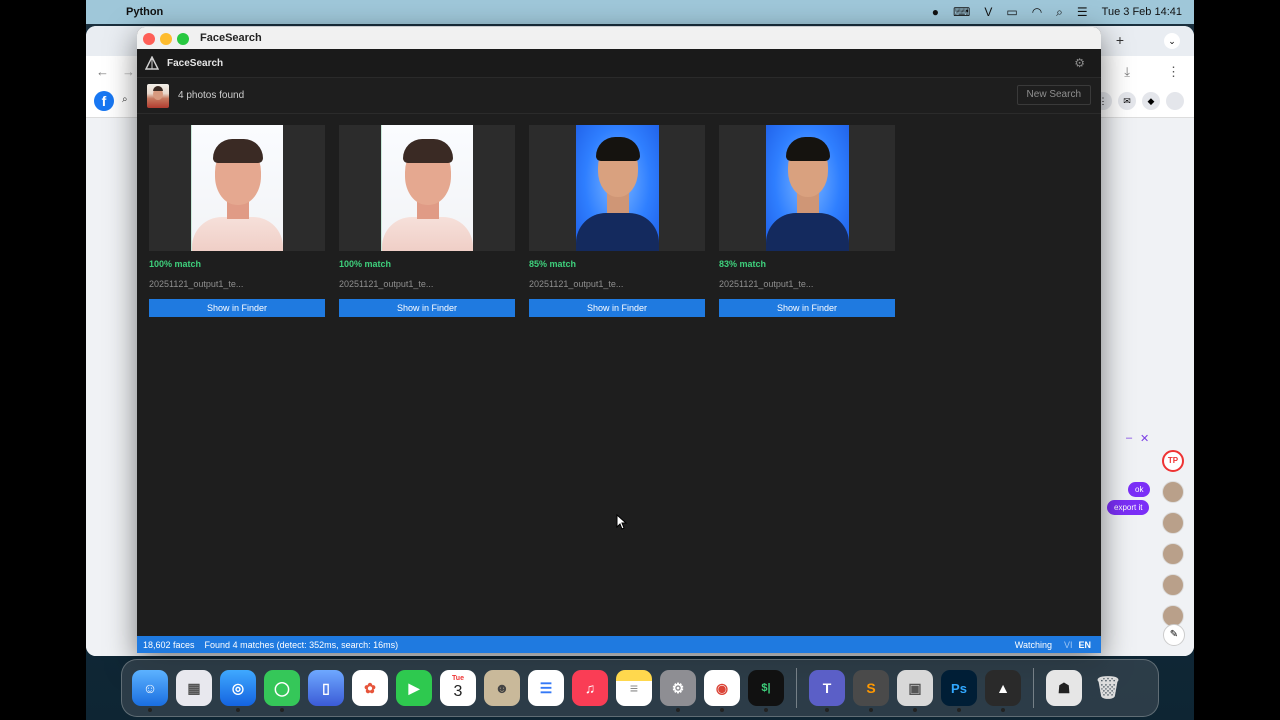 The height and width of the screenshot is (720, 1280). I want to click on letterbox-right, so click(1237, 360).